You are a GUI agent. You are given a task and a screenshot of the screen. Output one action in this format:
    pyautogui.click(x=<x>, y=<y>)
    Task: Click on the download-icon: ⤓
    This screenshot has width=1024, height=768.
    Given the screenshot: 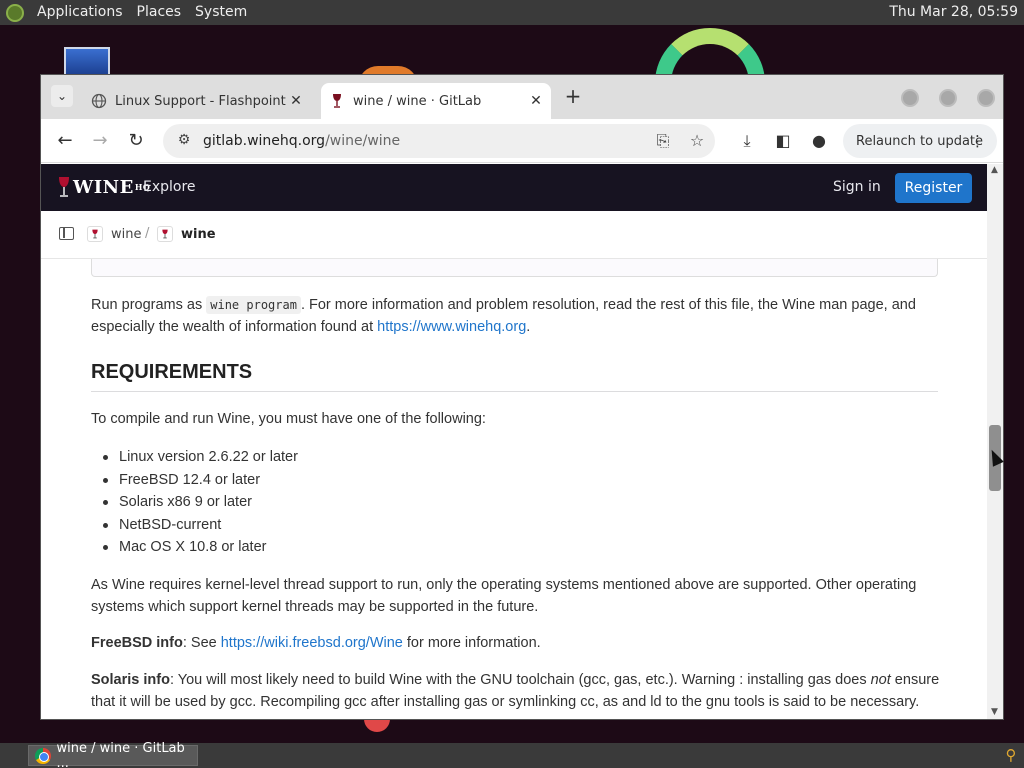 What is the action you would take?
    pyautogui.click(x=747, y=141)
    